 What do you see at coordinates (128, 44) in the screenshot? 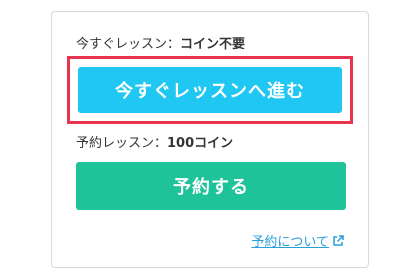
I see `instant-lesson-label: 今すぐレッスン：` at bounding box center [128, 44].